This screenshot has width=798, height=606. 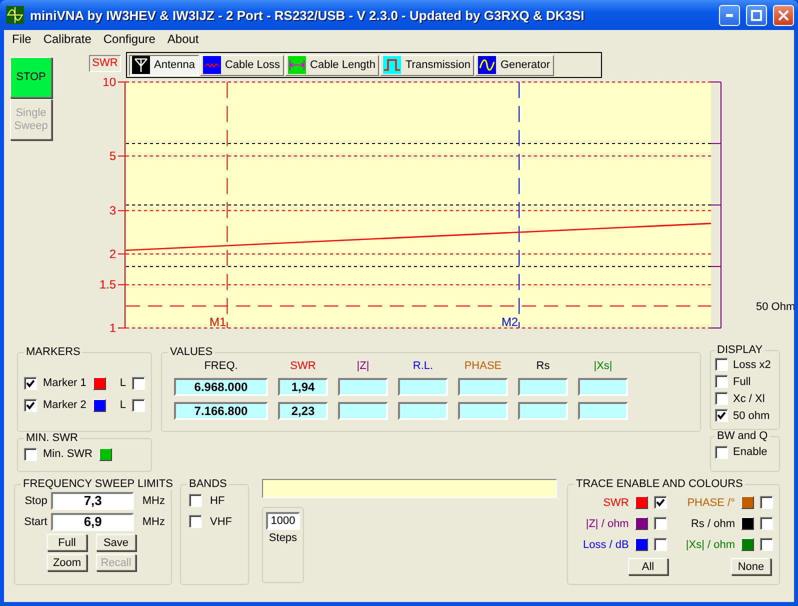 I want to click on column-header: Rs, so click(x=543, y=366).